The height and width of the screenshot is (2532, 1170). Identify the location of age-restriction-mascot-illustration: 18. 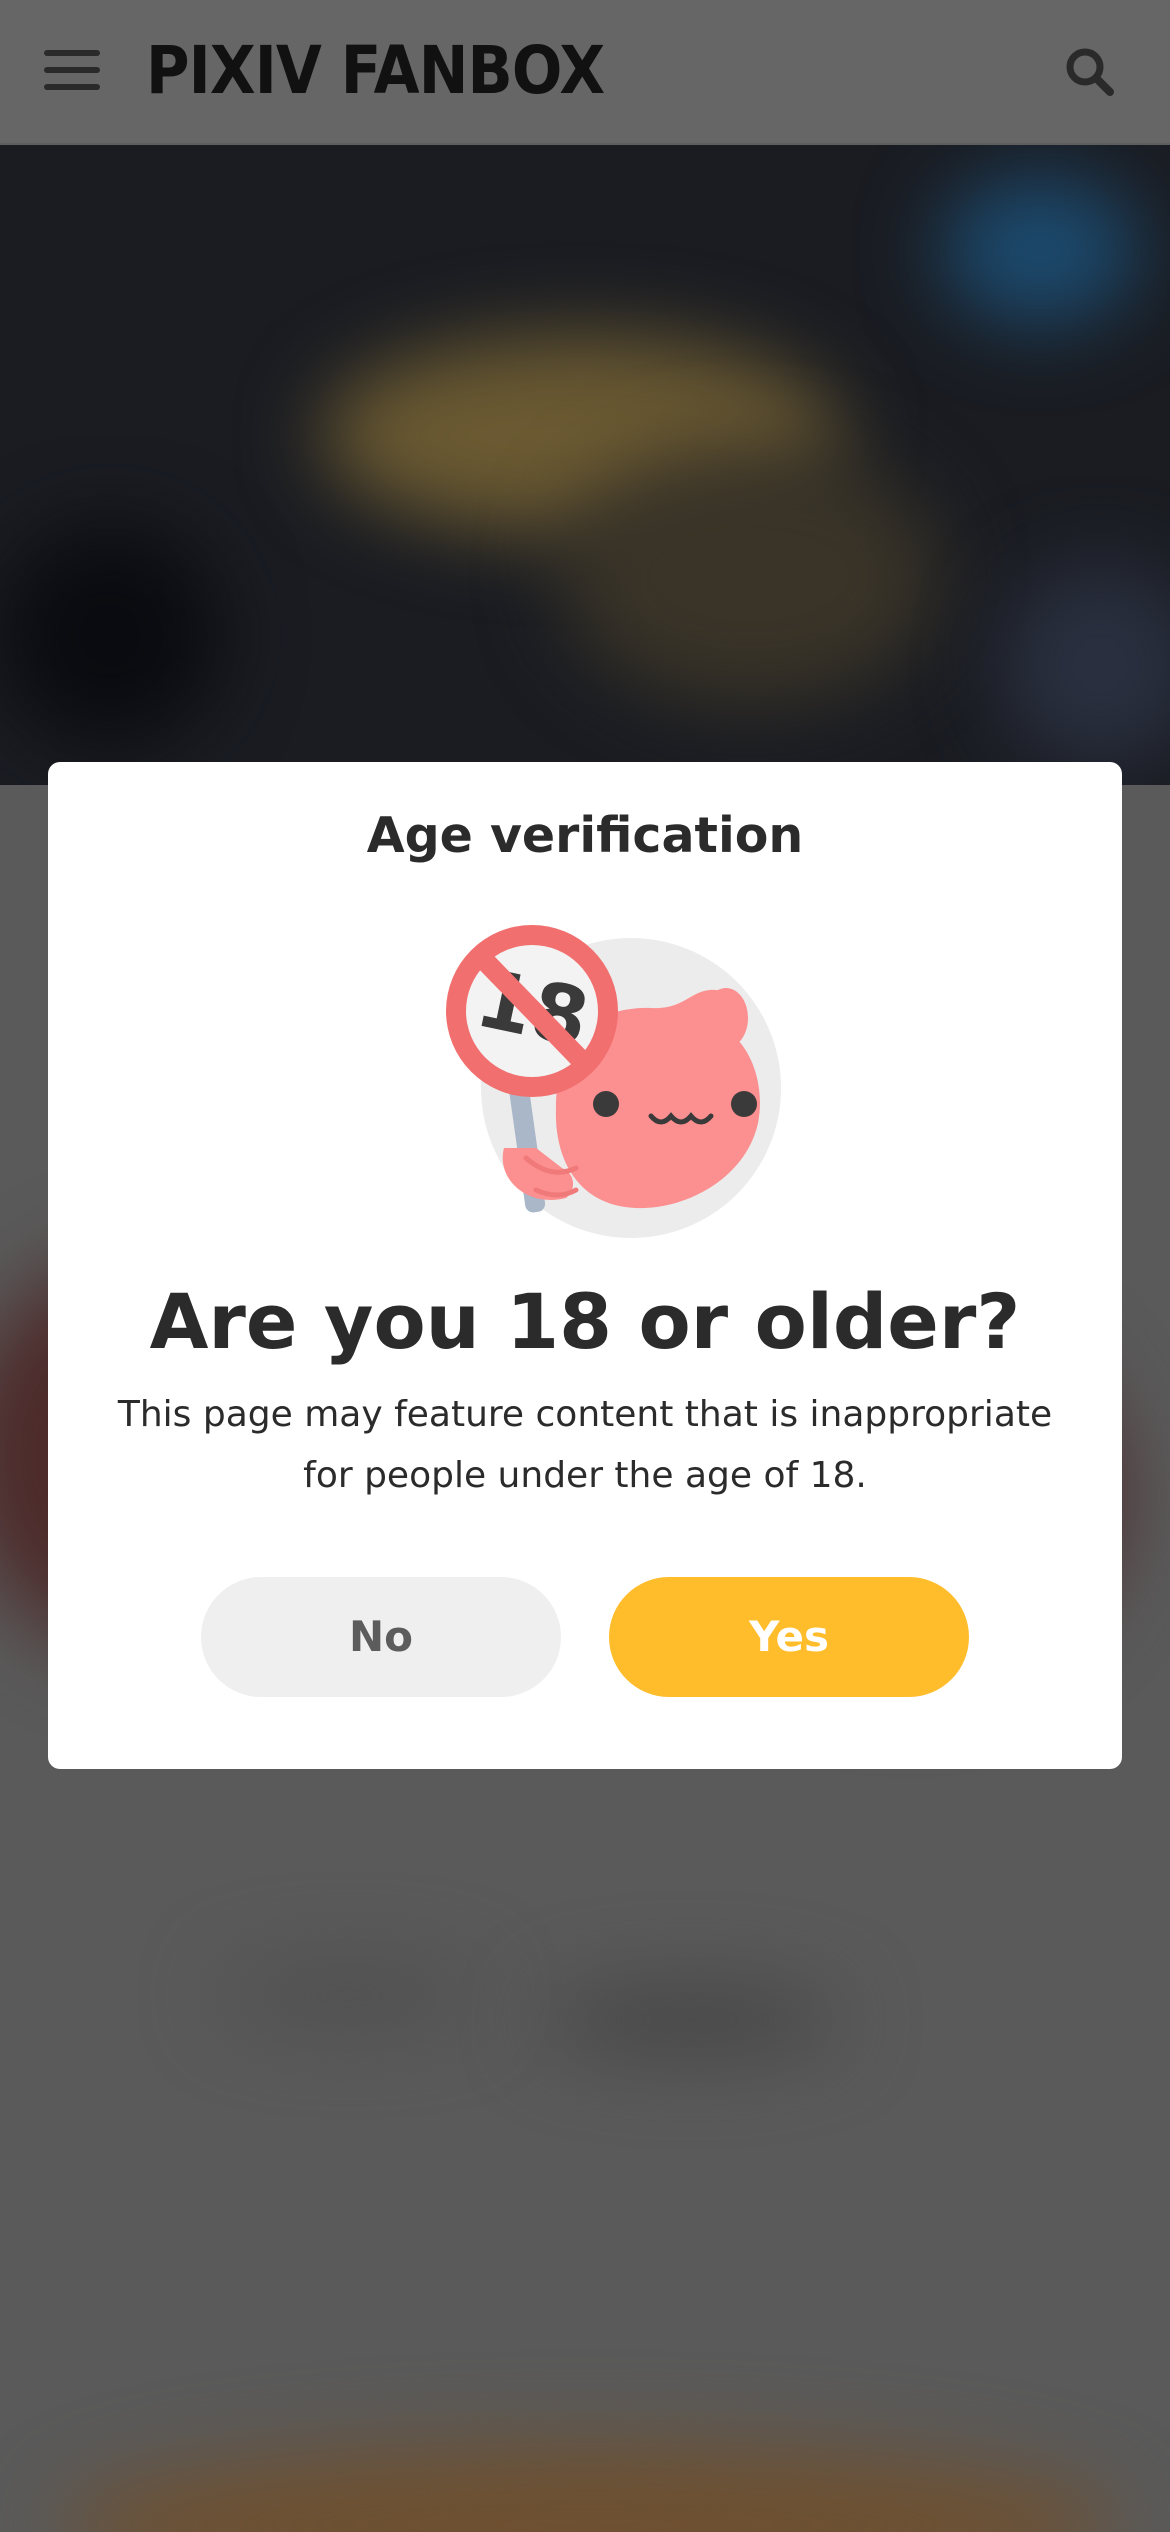
(586, 1088).